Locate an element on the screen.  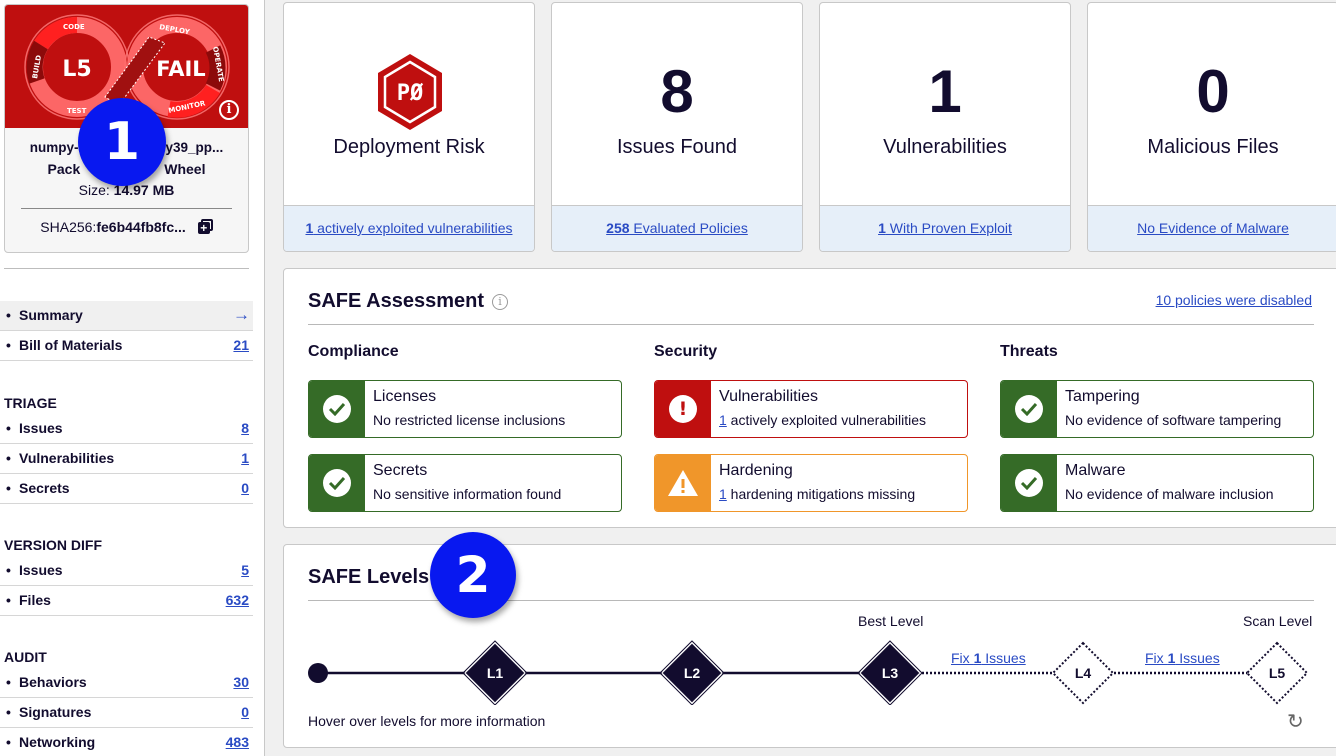
annotation-badge-1: 1 is located at coordinates (122, 142).